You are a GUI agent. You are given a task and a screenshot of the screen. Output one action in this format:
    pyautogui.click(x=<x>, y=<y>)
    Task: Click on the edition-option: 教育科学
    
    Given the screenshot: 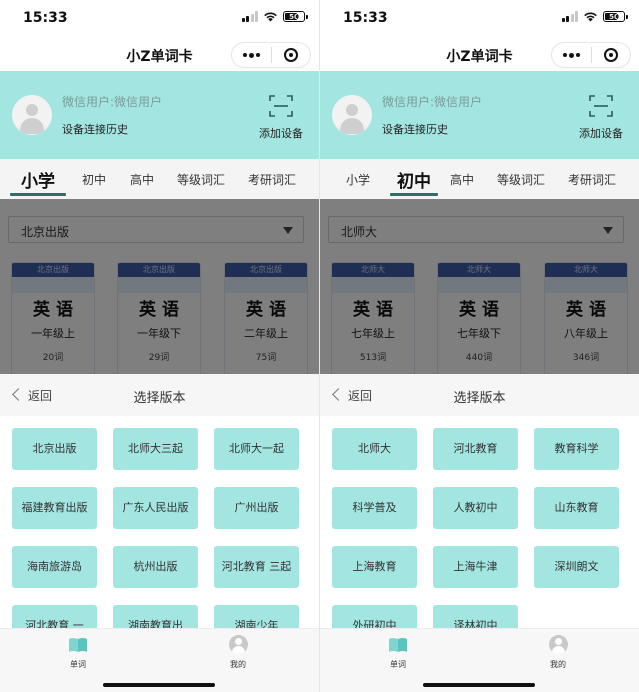 What is the action you would take?
    pyautogui.click(x=576, y=449)
    